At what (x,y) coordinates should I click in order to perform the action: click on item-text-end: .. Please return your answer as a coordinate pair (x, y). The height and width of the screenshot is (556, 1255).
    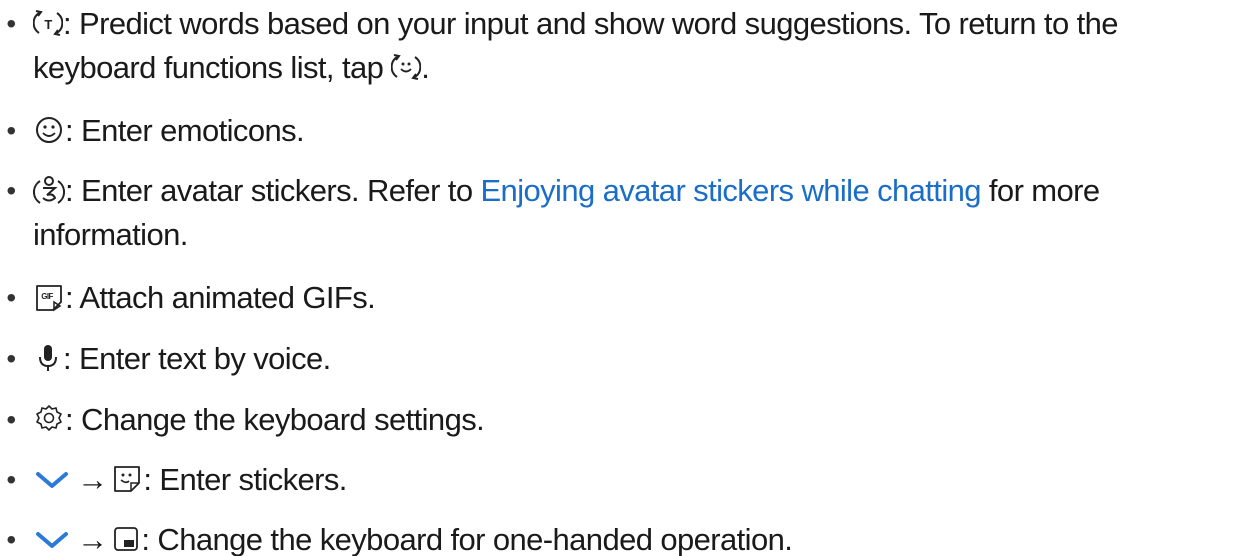
    Looking at the image, I should click on (425, 67).